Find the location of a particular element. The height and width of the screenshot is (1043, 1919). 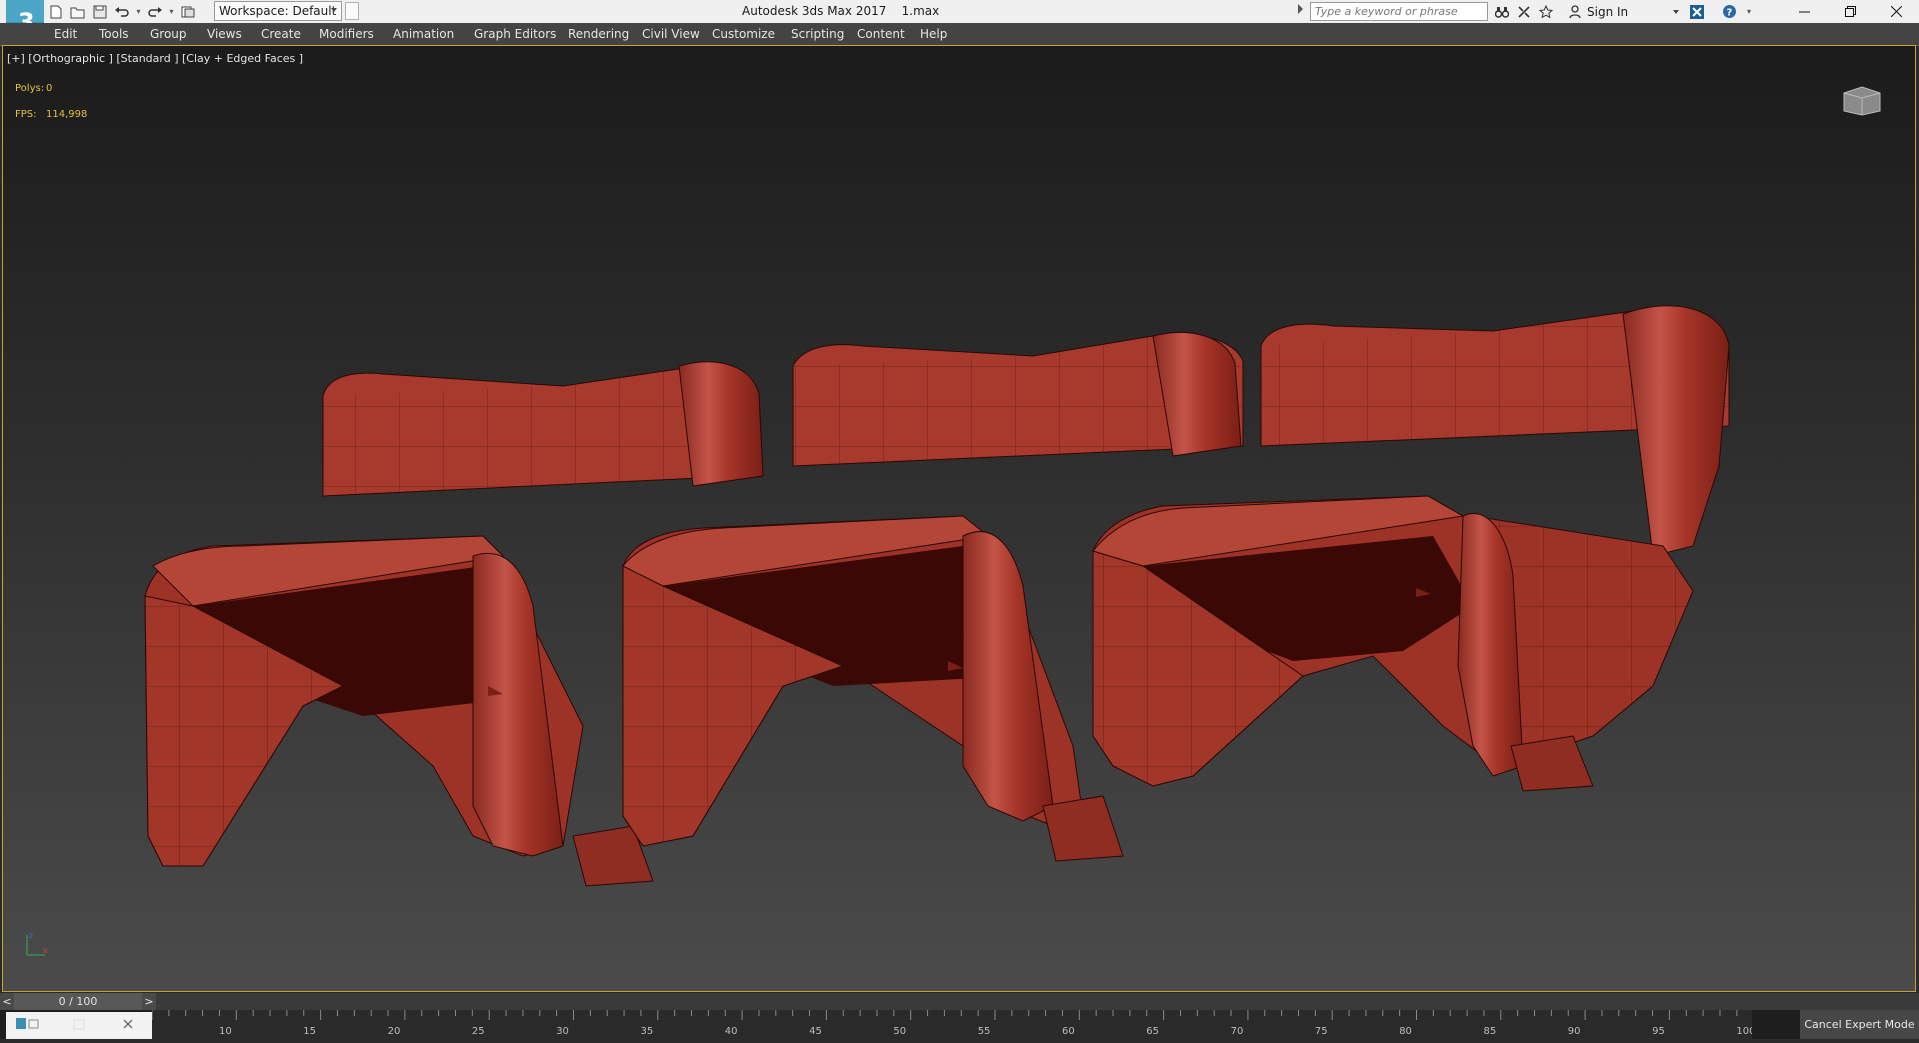

timeline-tick-label: 85 is located at coordinates (1490, 1031).